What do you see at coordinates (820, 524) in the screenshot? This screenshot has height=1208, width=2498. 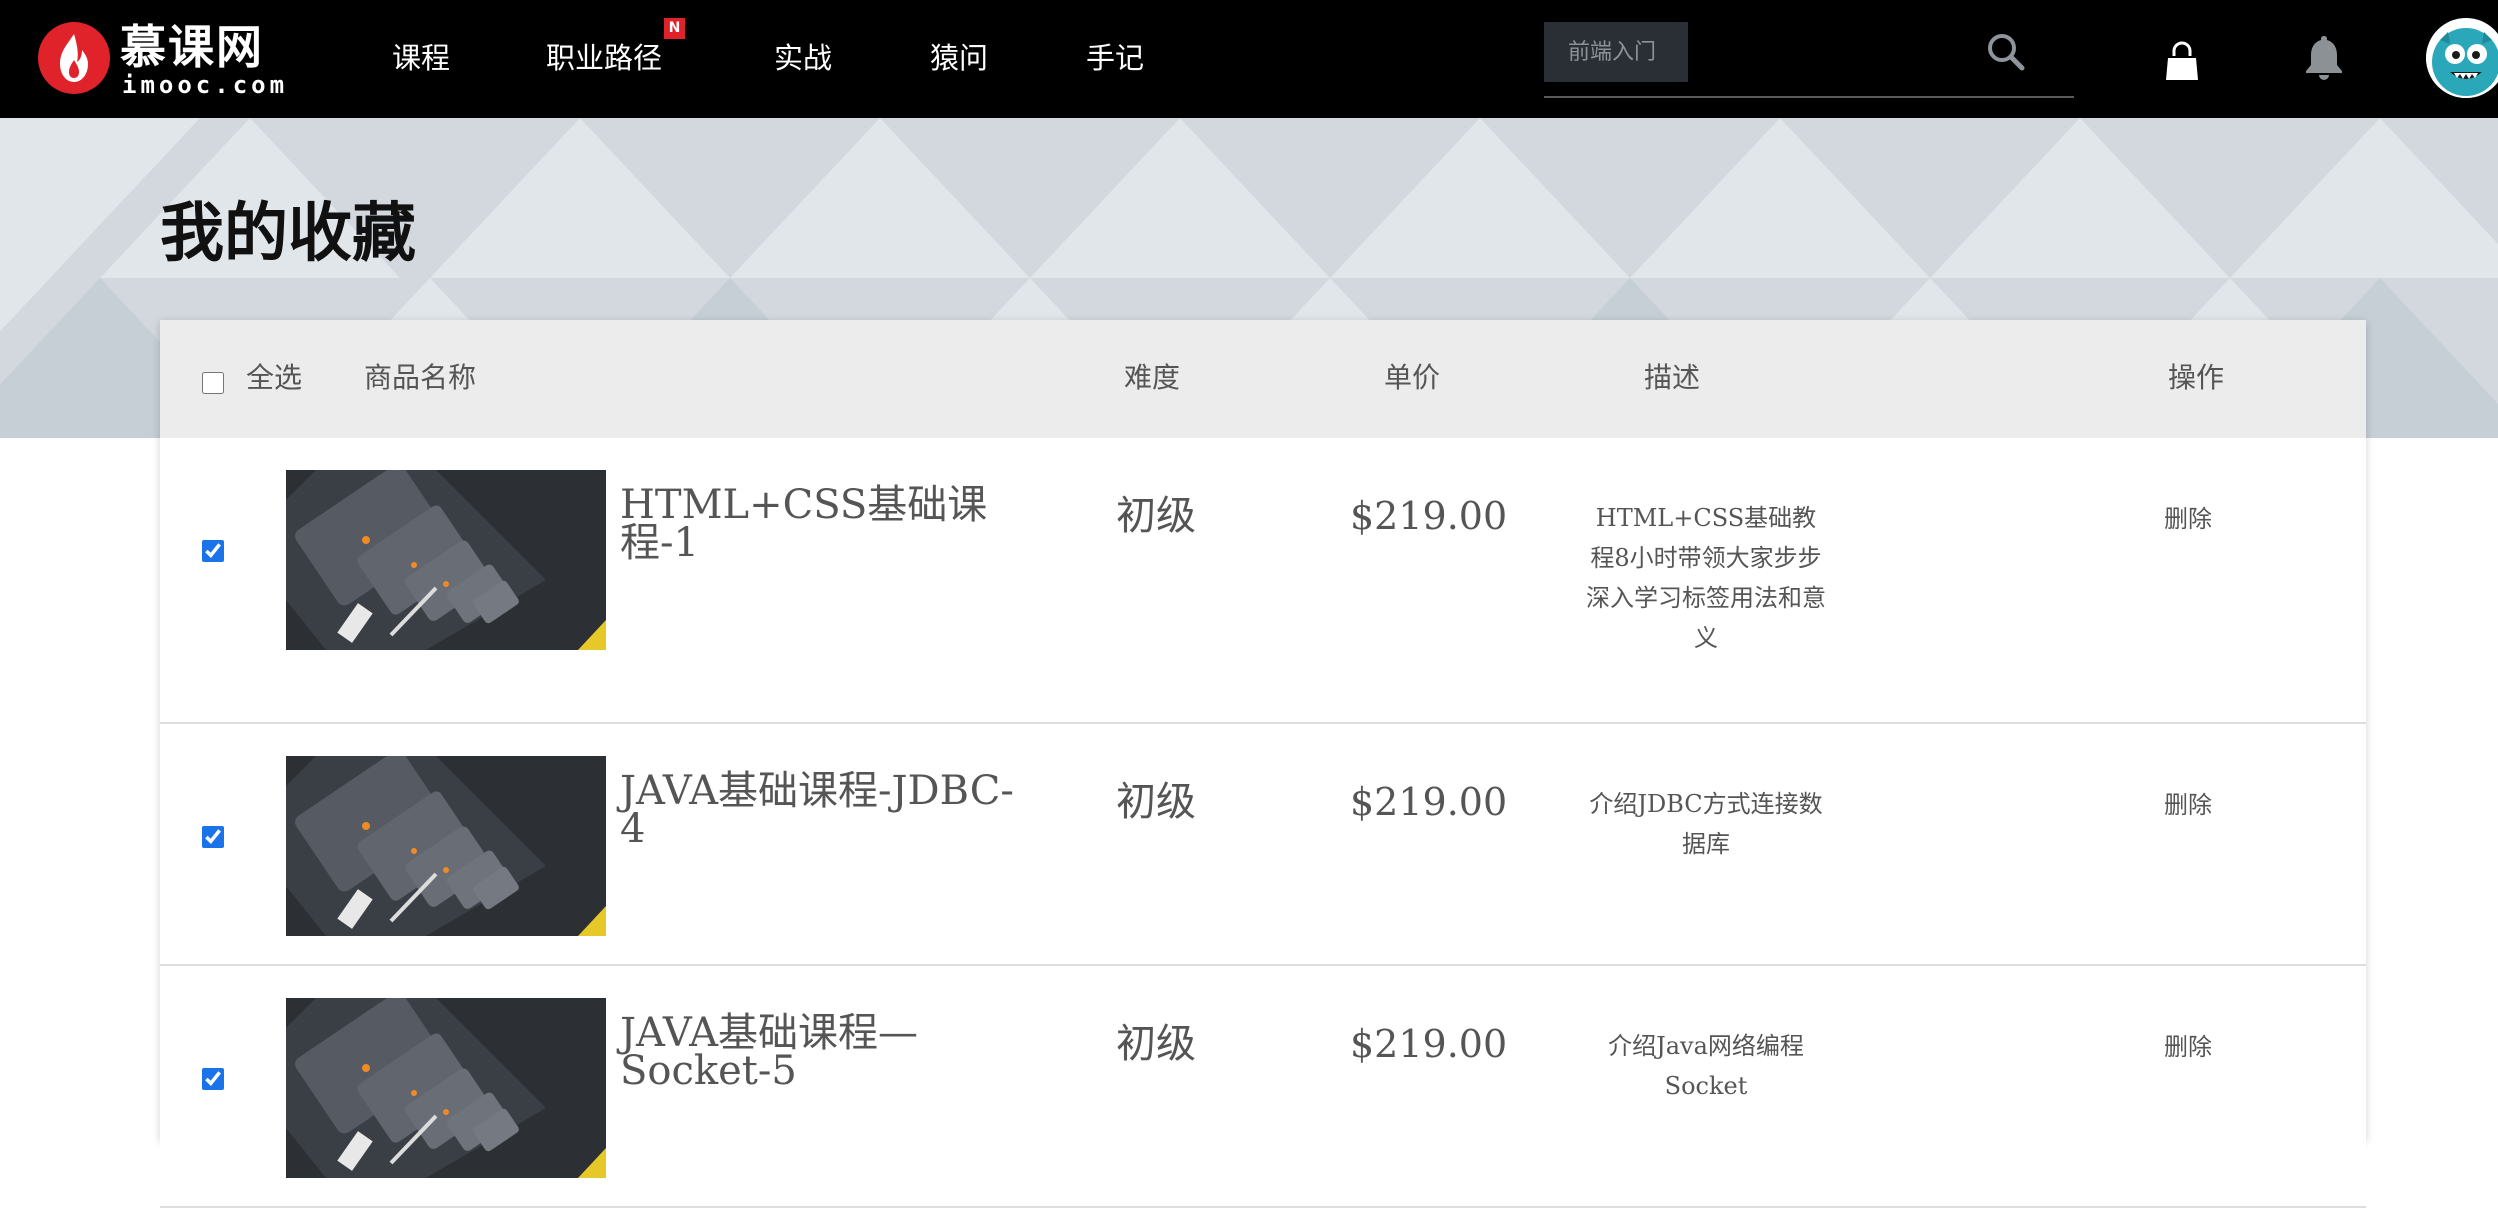 I see `course-name-link: HTML+CSS基础课程-1` at bounding box center [820, 524].